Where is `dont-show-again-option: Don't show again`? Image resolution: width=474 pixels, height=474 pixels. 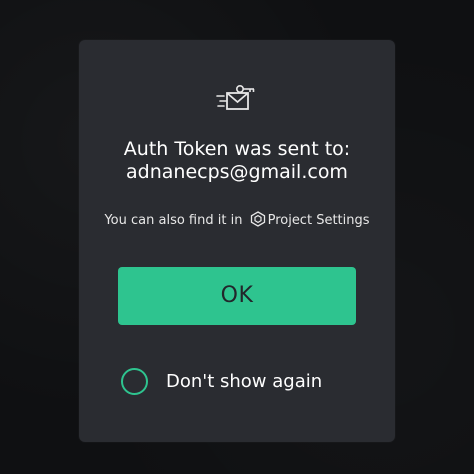 dont-show-again-option: Don't show again is located at coordinates (241, 384).